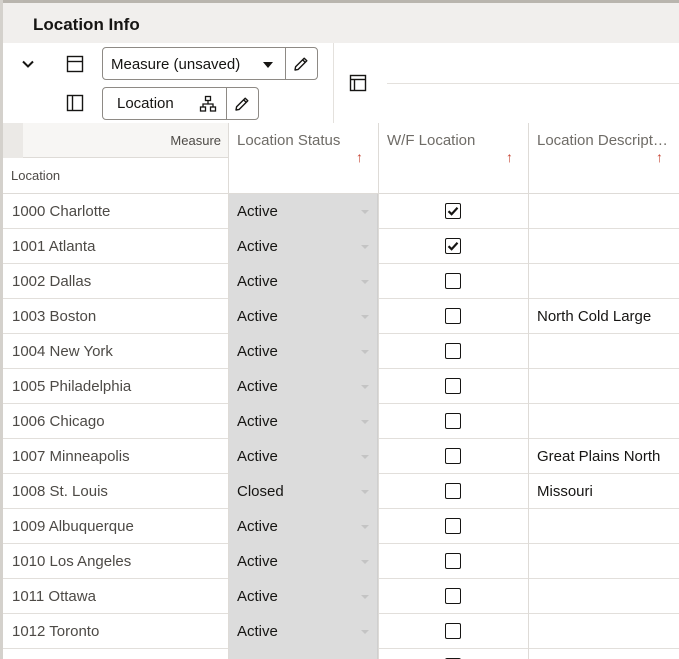  What do you see at coordinates (594, 316) in the screenshot?
I see `location-description-cell: North Cold Large` at bounding box center [594, 316].